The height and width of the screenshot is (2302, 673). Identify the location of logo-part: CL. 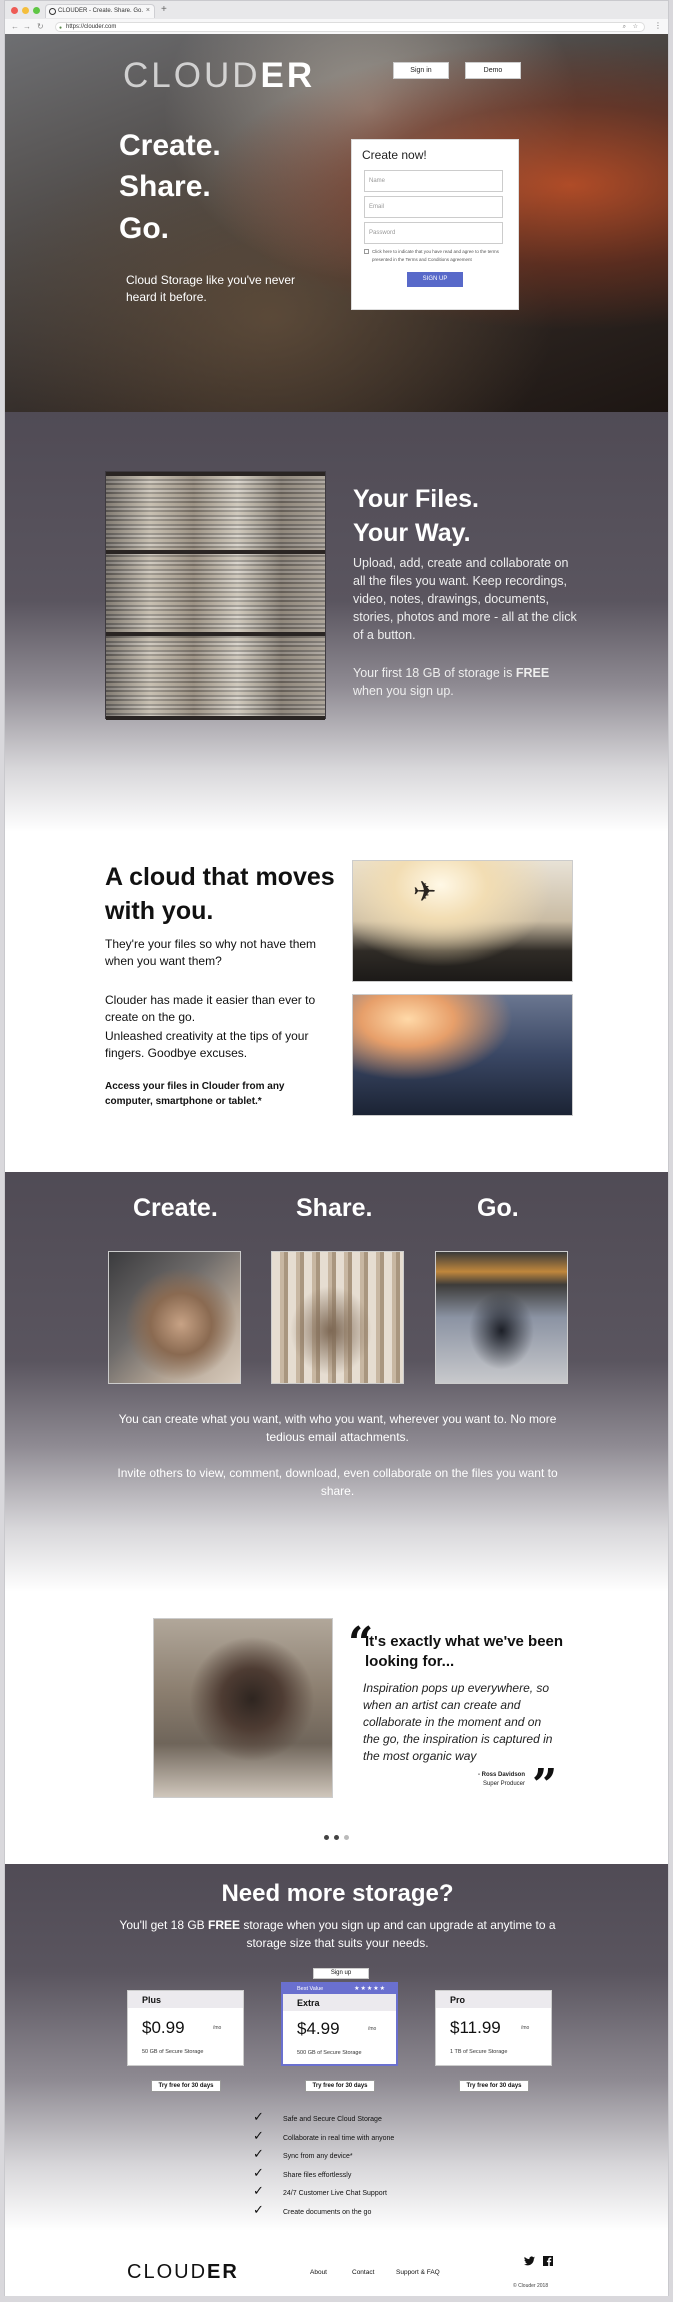
(142, 2272).